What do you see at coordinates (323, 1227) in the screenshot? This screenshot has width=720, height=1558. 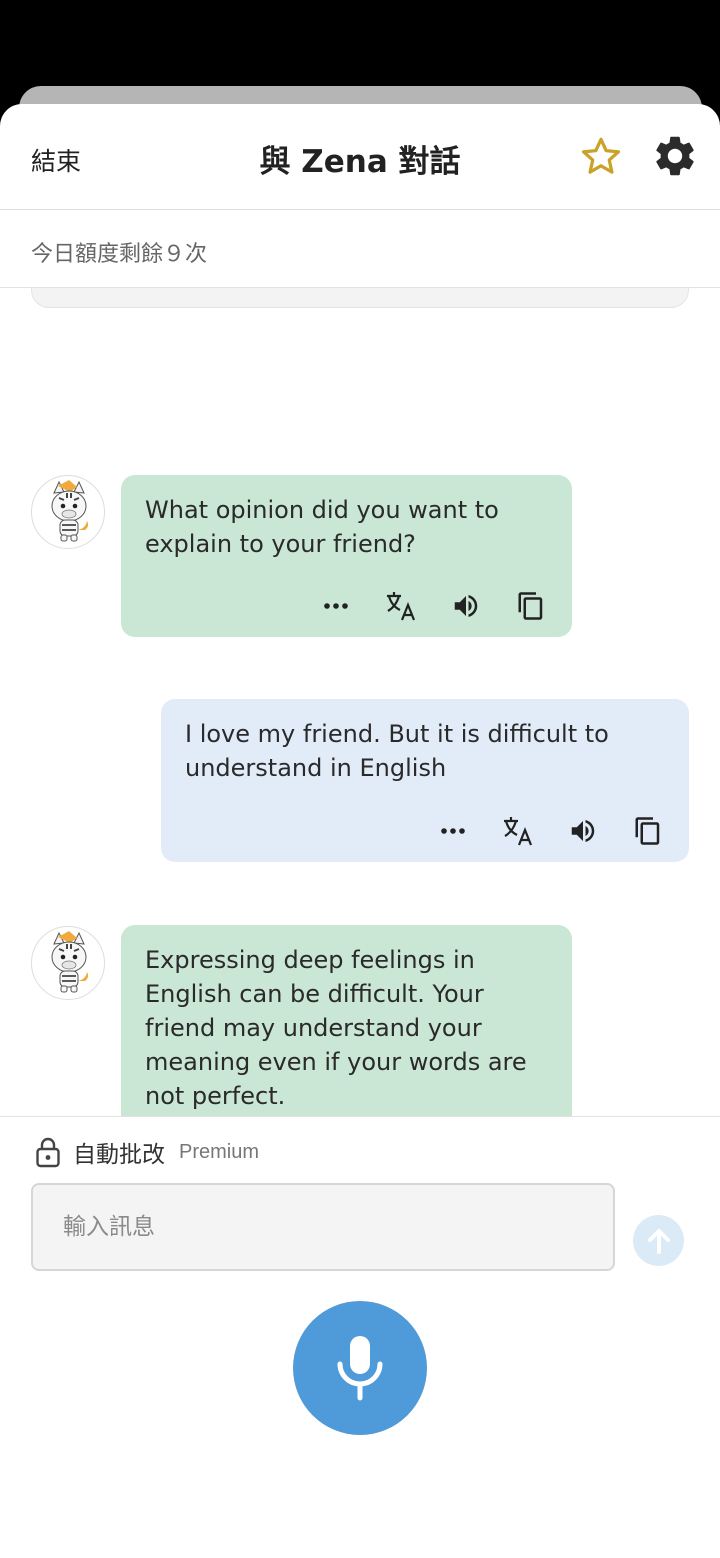 I see `message-input` at bounding box center [323, 1227].